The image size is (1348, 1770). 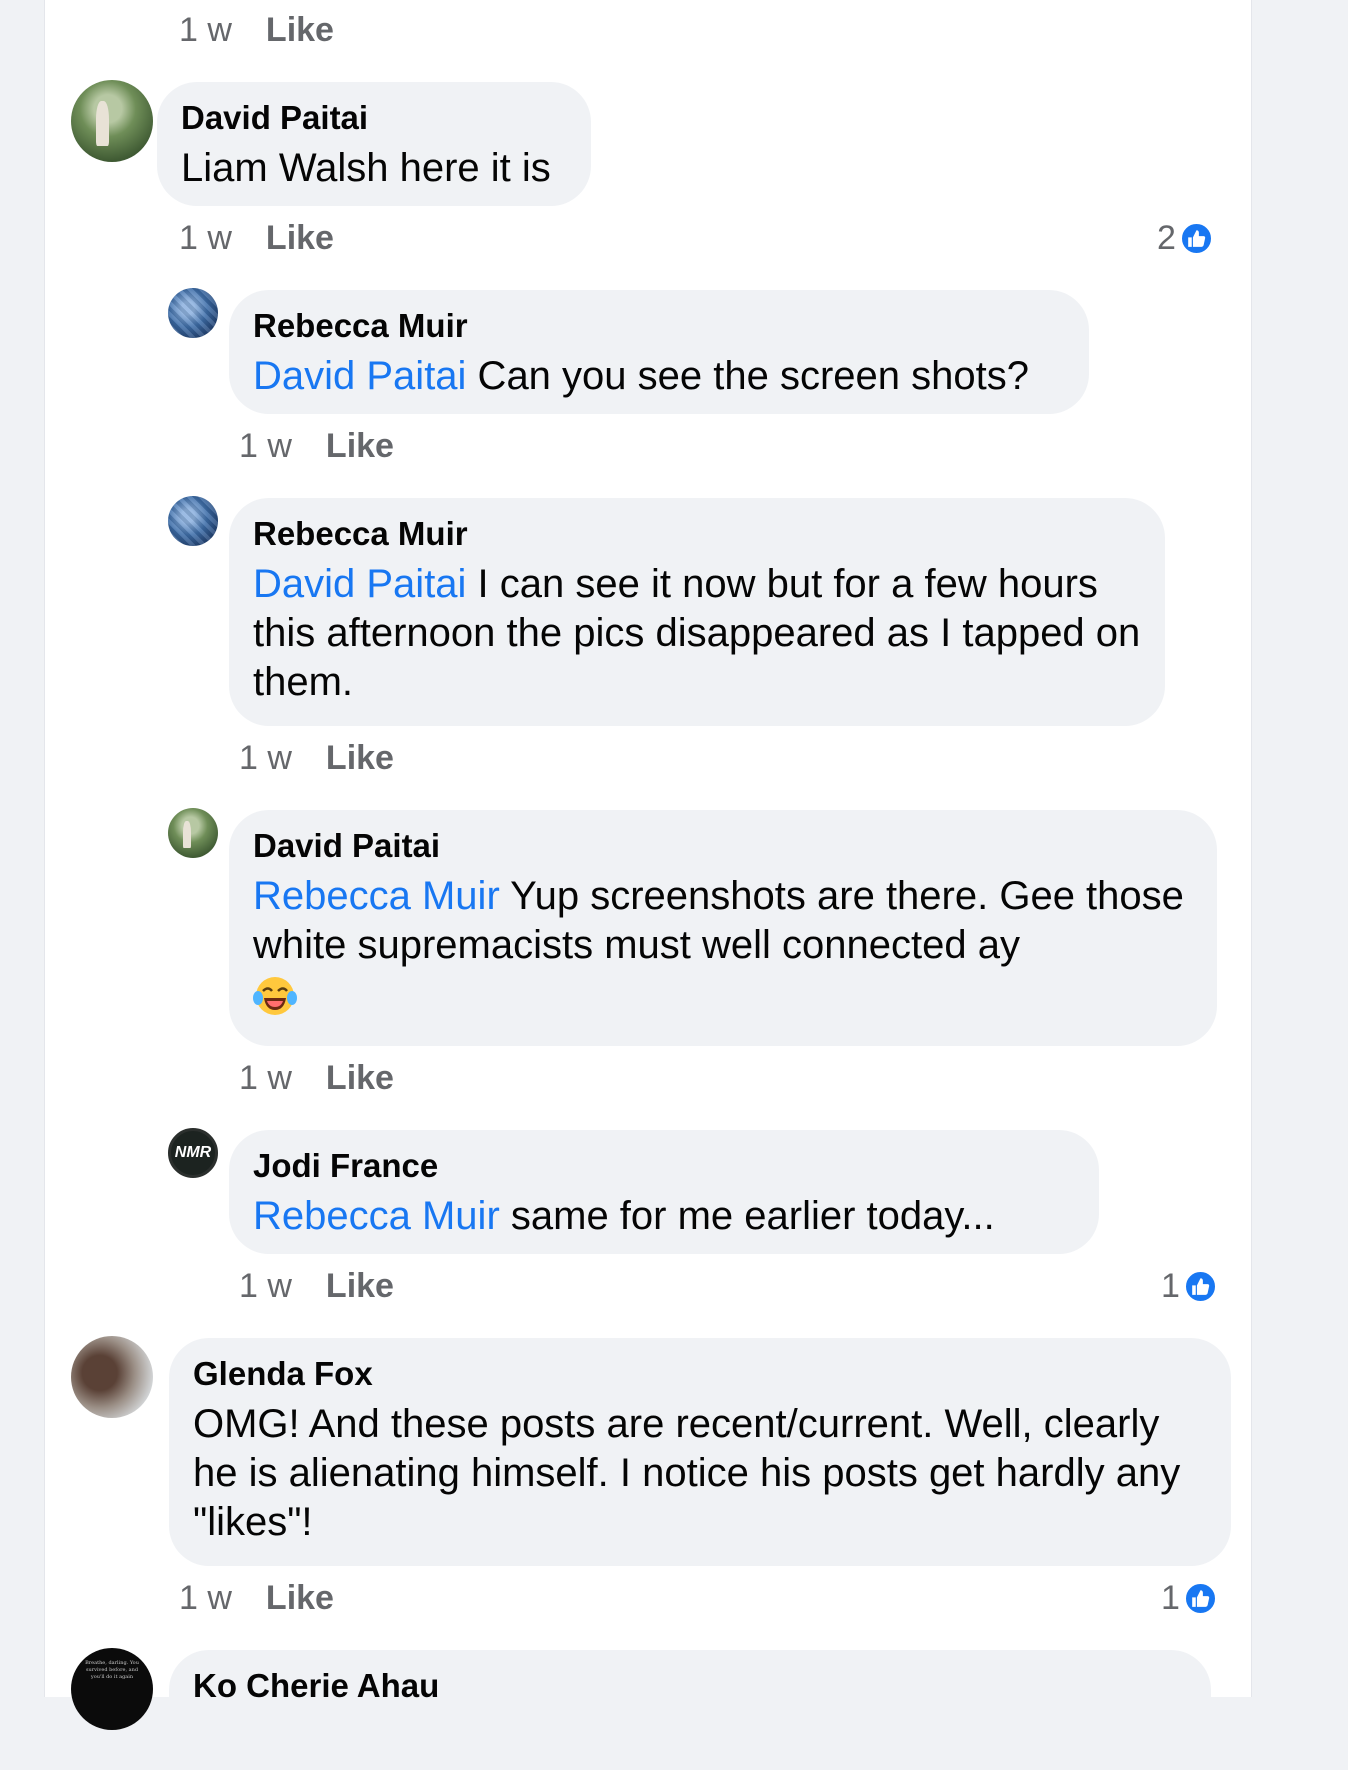 What do you see at coordinates (690, 1710) in the screenshot?
I see `comment-bubble: Ko Cherie Ahau` at bounding box center [690, 1710].